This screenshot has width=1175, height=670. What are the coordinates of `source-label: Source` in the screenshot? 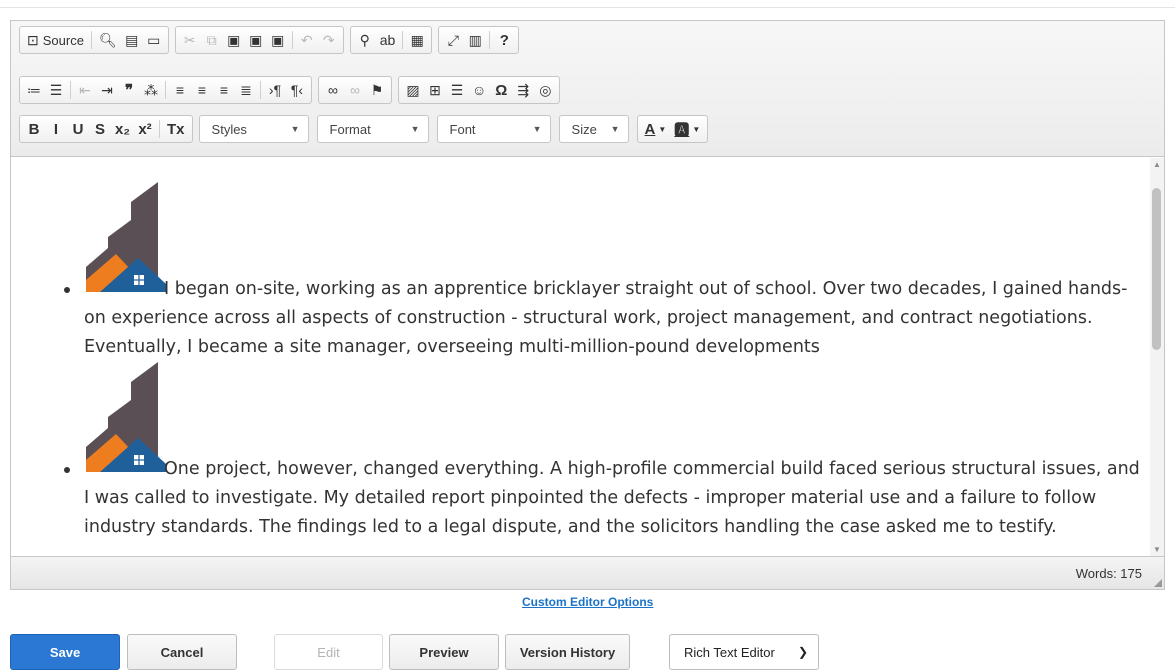 It's located at (63, 40).